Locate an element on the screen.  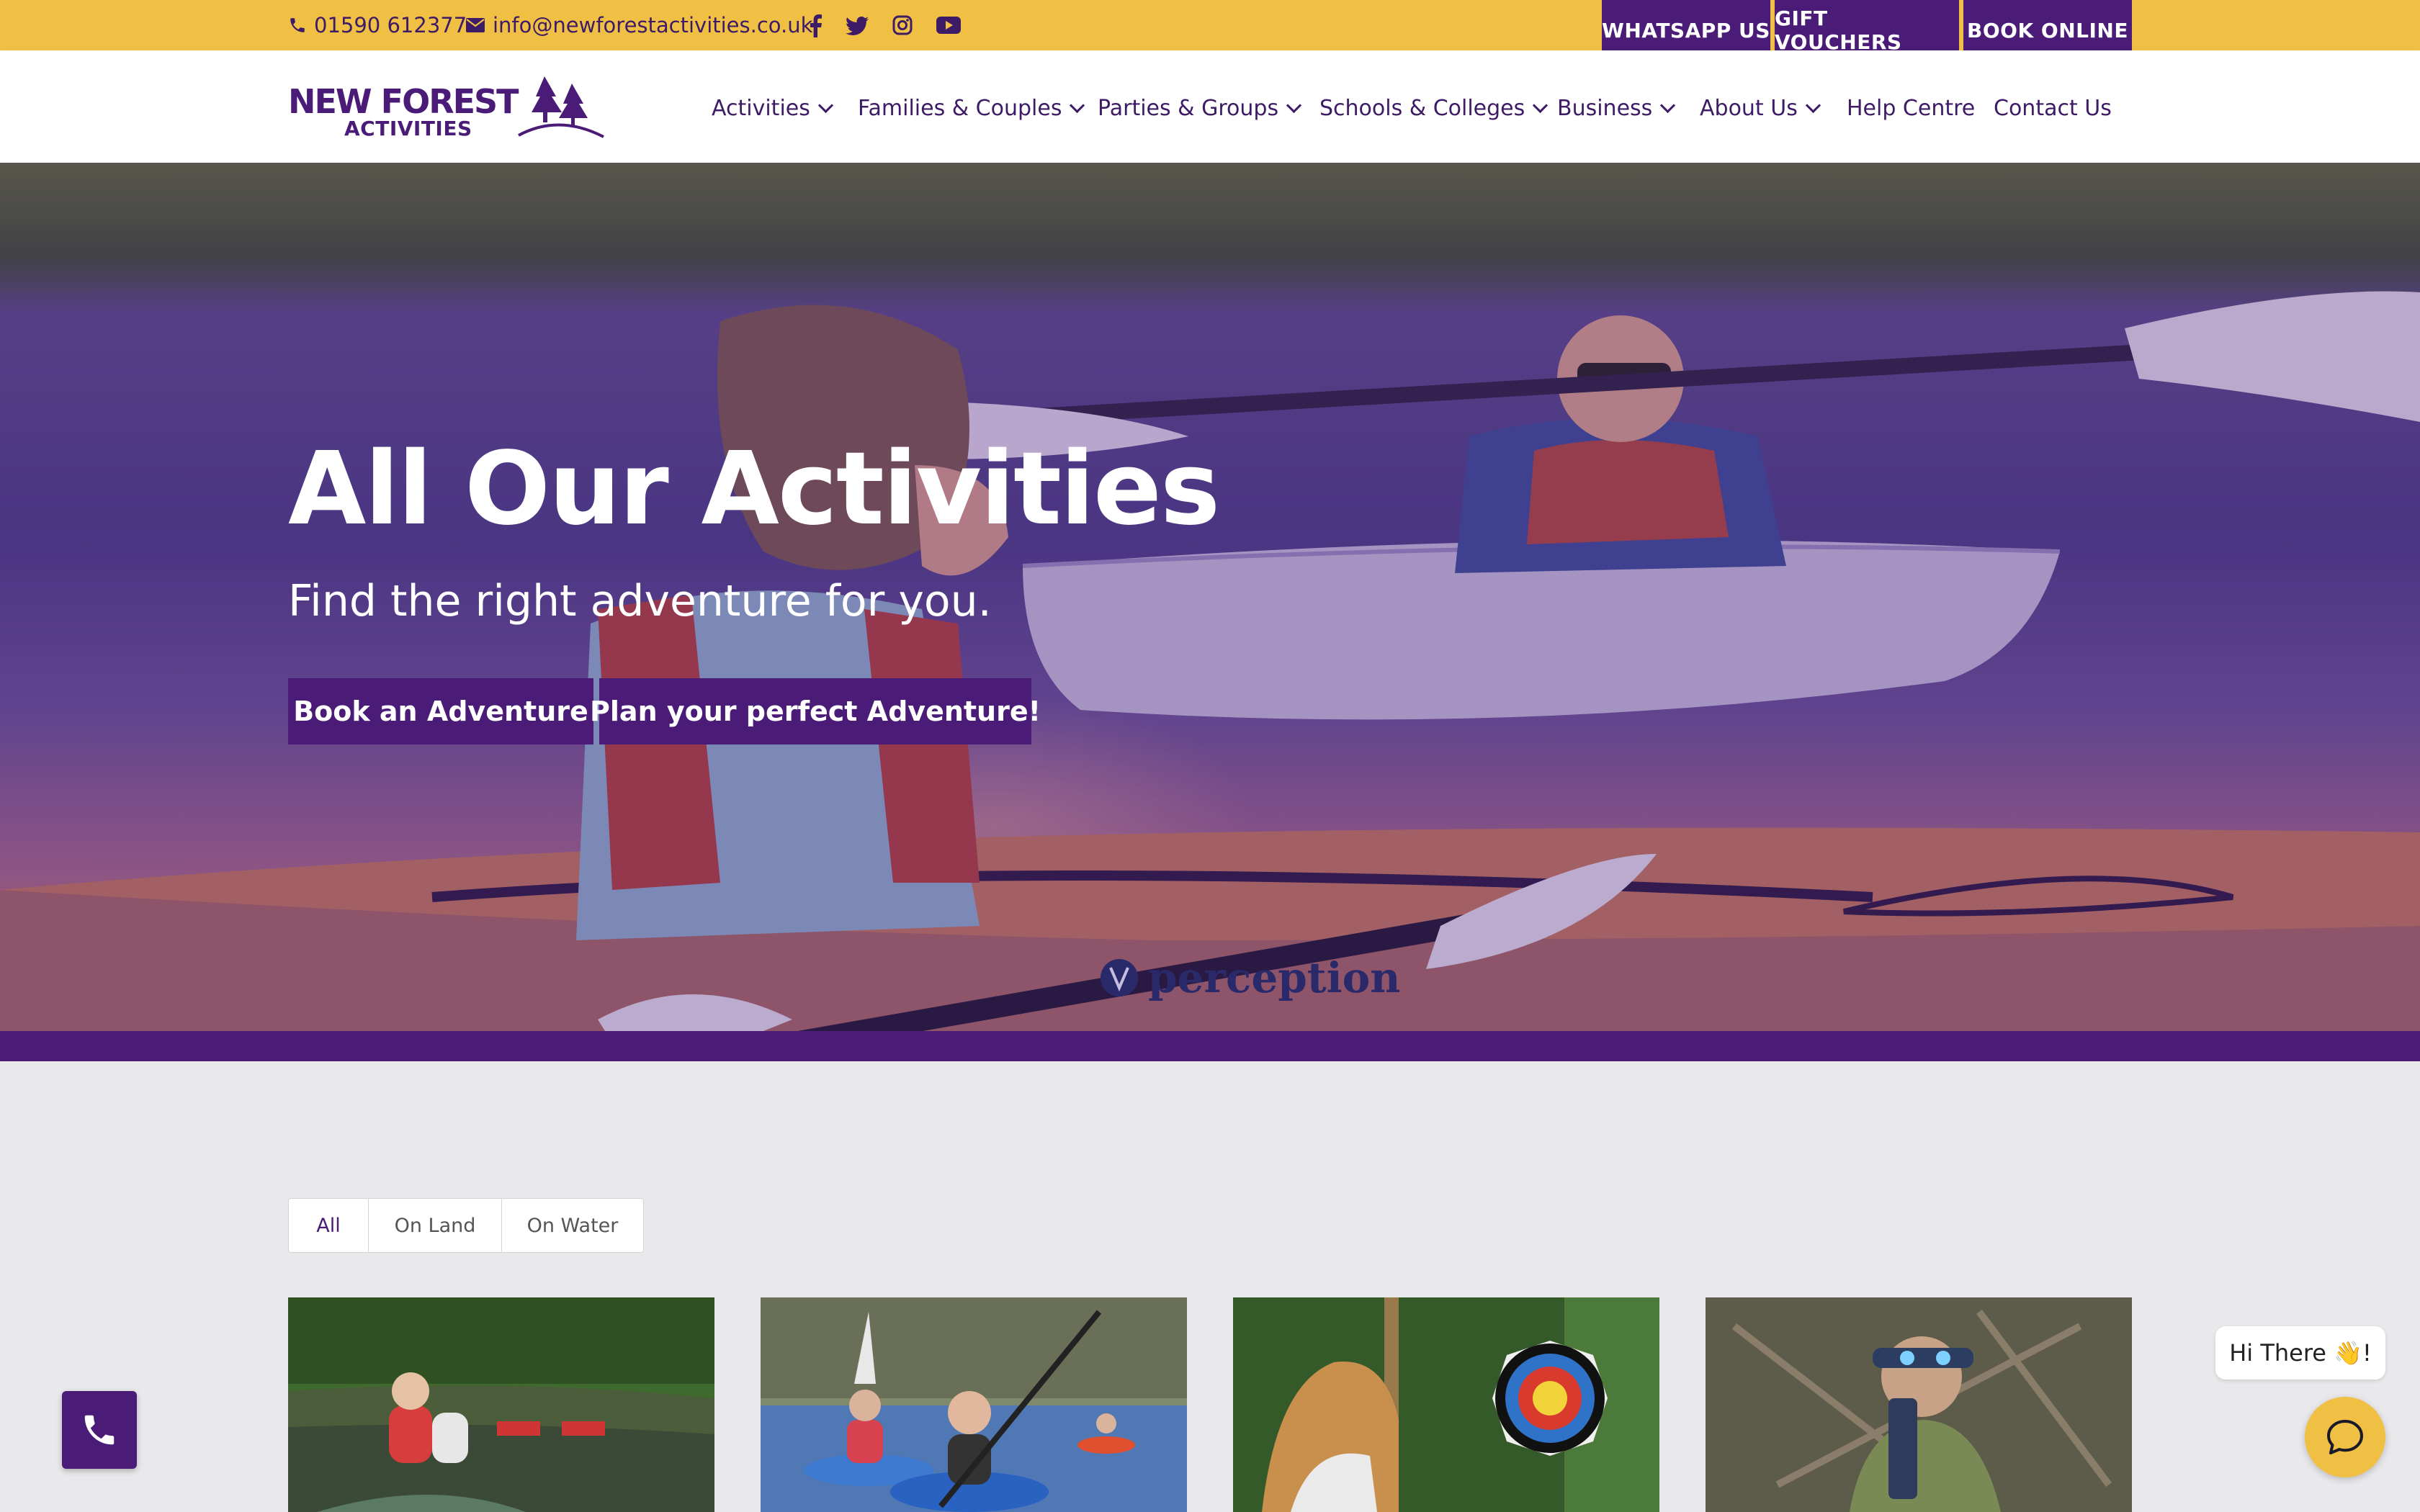
kayak-brand-text: perception is located at coordinates (1274, 977).